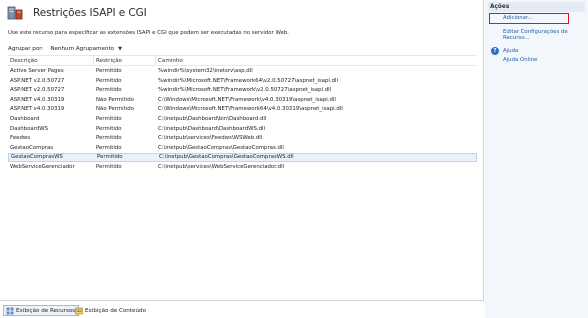 The width and height of the screenshot is (588, 318). Describe the element at coordinates (212, 128) in the screenshot. I see `cell-path: C:\inetpub\Dashboard\DashboardWS.dll` at that location.